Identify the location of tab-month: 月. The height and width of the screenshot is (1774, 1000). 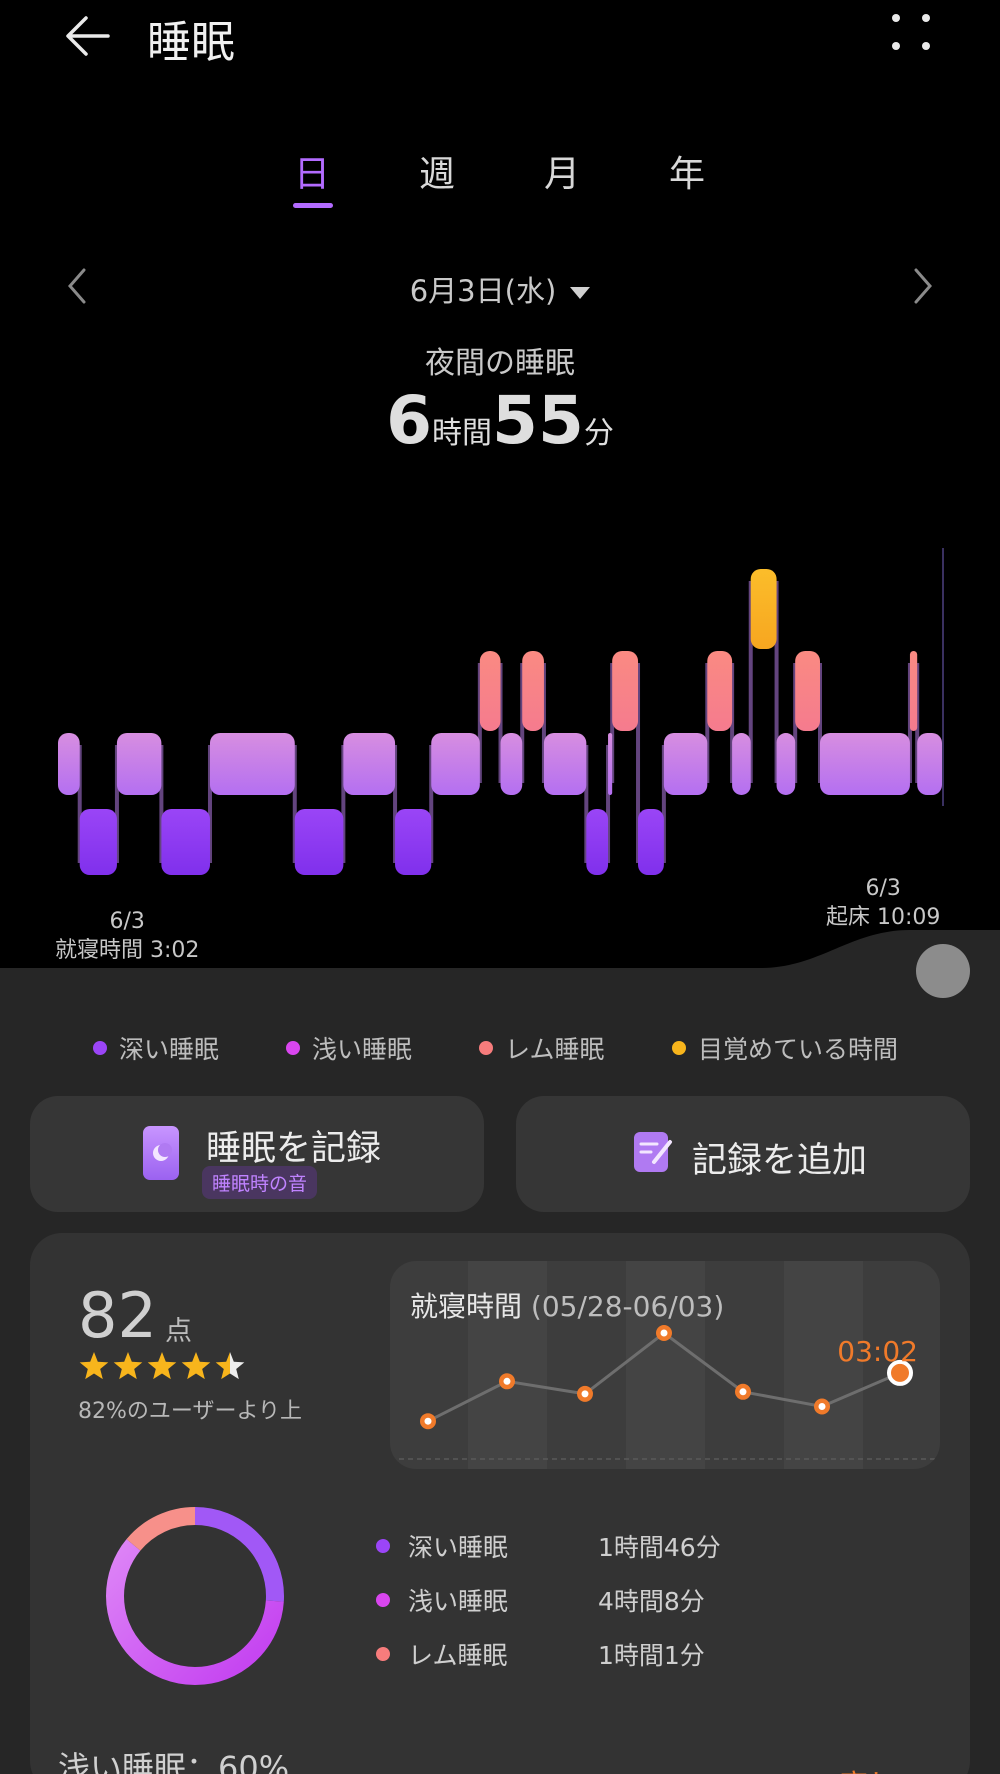
(562, 171).